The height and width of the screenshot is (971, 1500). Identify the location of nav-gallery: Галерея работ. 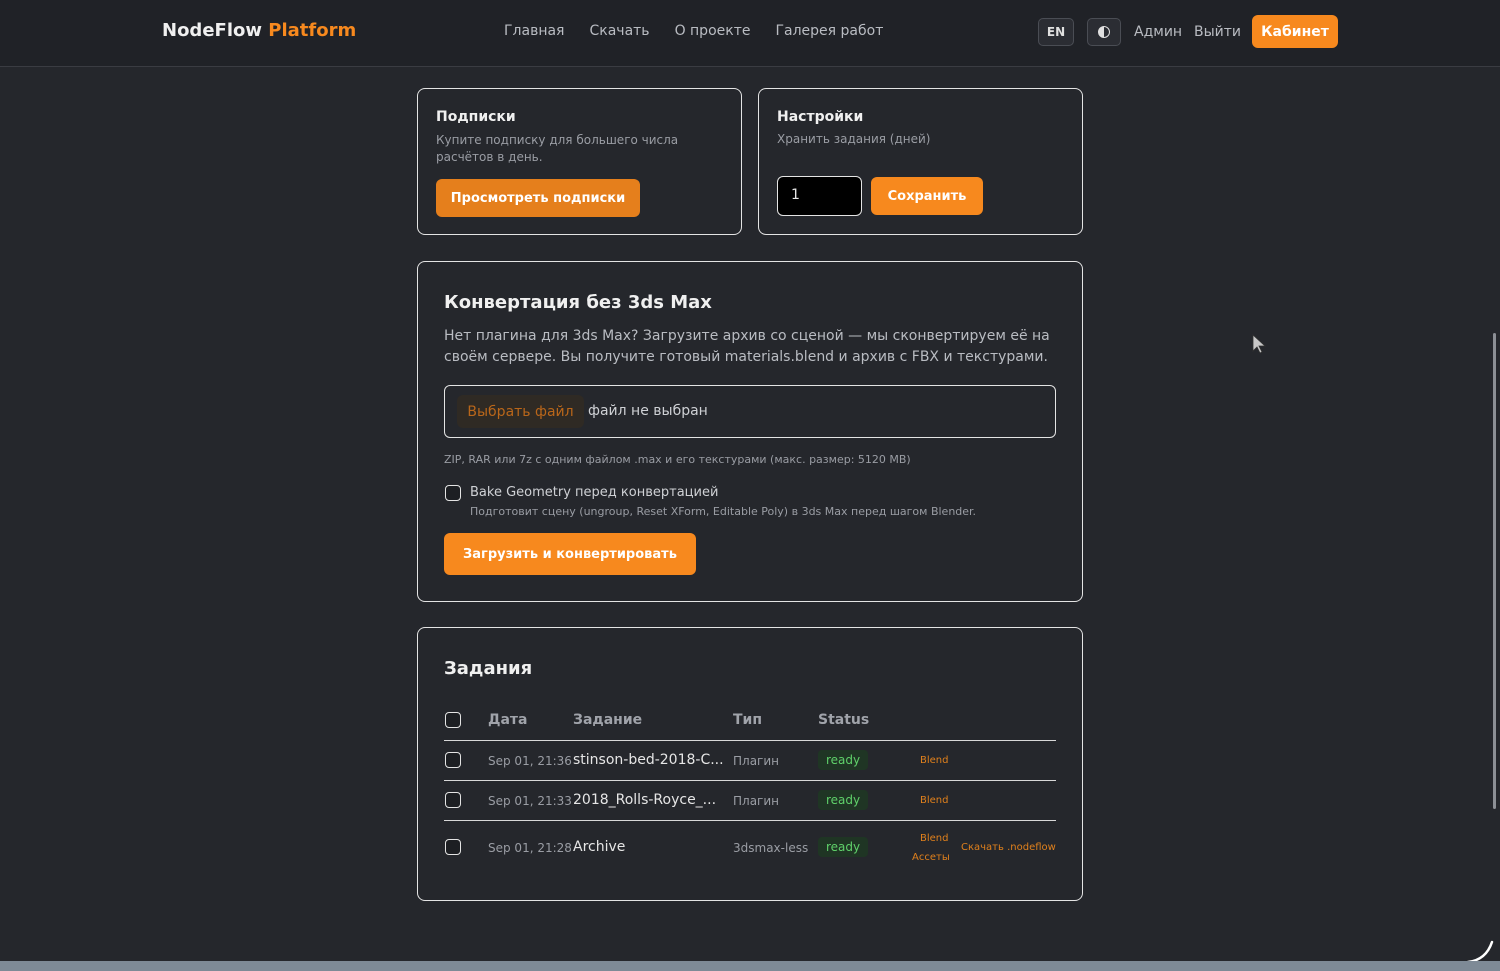
(829, 31).